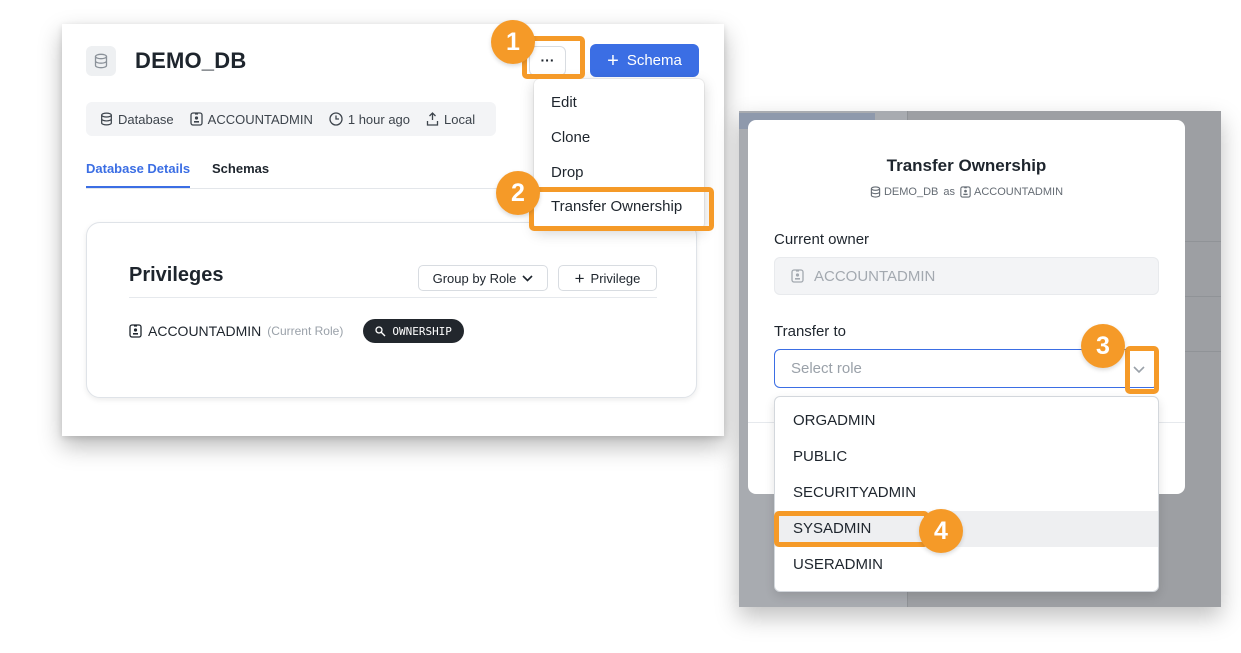 The image size is (1241, 653). Describe the element at coordinates (518, 193) in the screenshot. I see `step-badge-2: 2` at that location.